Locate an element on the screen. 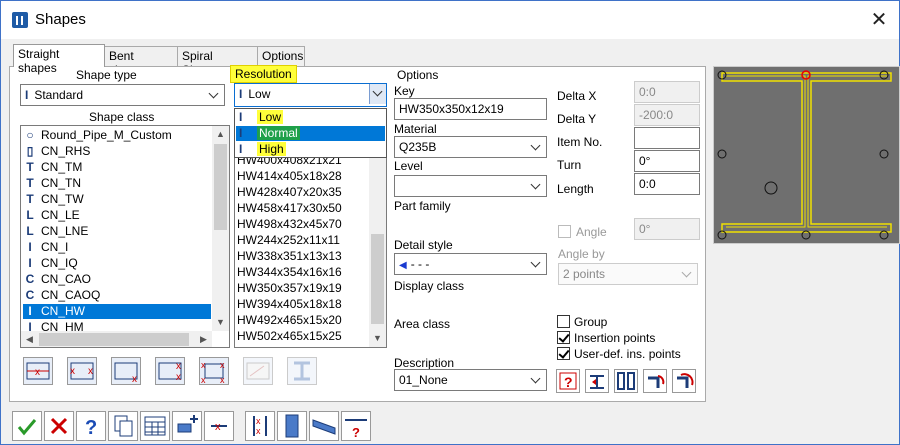 The image size is (900, 445). size-item: HW338x351x13x13 is located at coordinates (302, 256).